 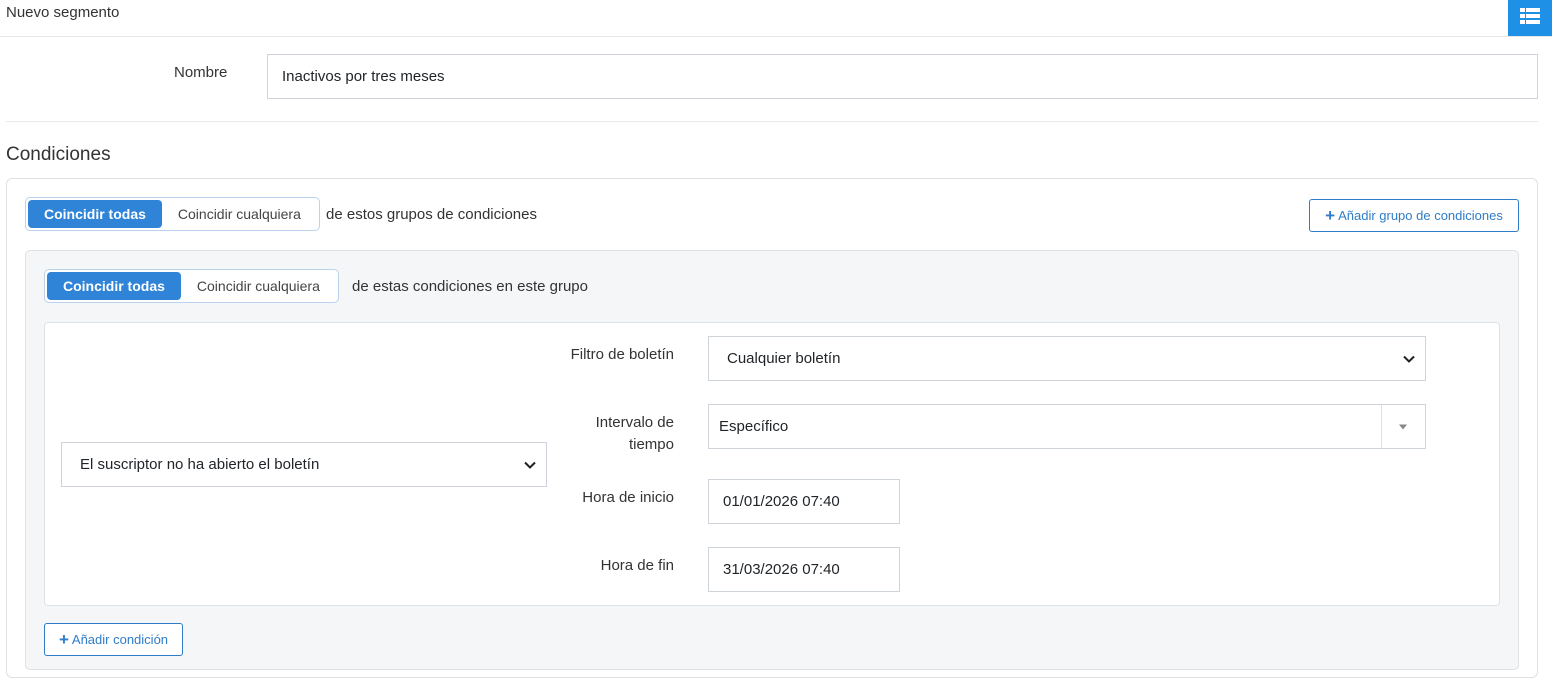 I want to click on start-time-label: Hora de inicio, so click(x=628, y=497).